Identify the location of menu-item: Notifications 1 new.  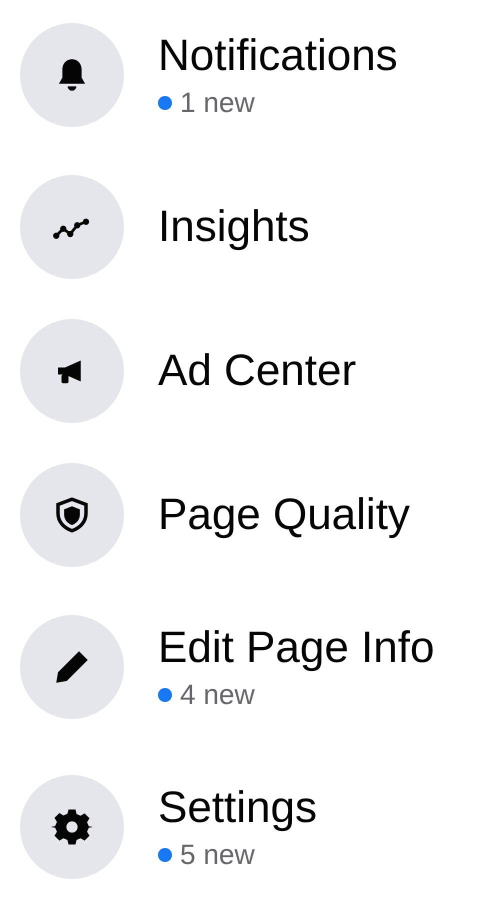
(250, 75).